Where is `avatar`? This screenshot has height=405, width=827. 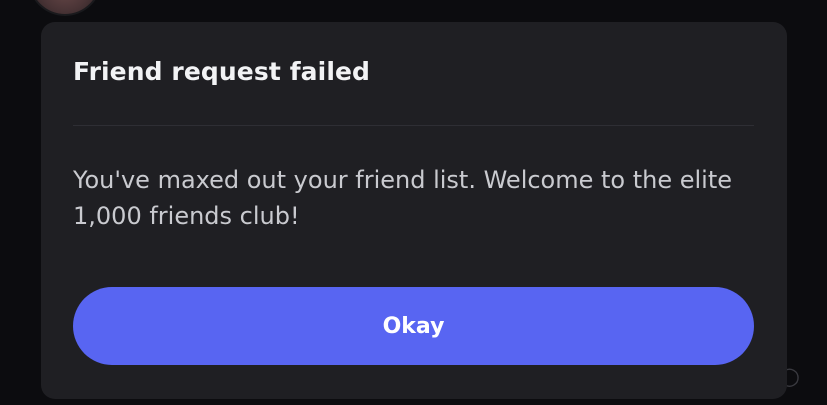
avatar is located at coordinates (65, 7).